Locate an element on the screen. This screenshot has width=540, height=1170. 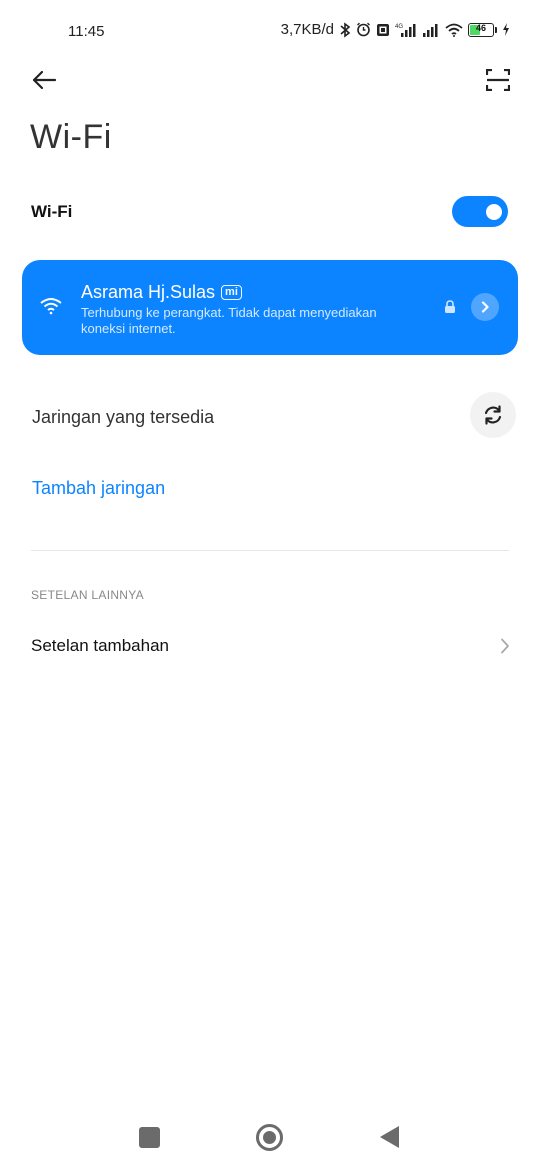
additional-settings-row: Setelan tambahan is located at coordinates (270, 646).